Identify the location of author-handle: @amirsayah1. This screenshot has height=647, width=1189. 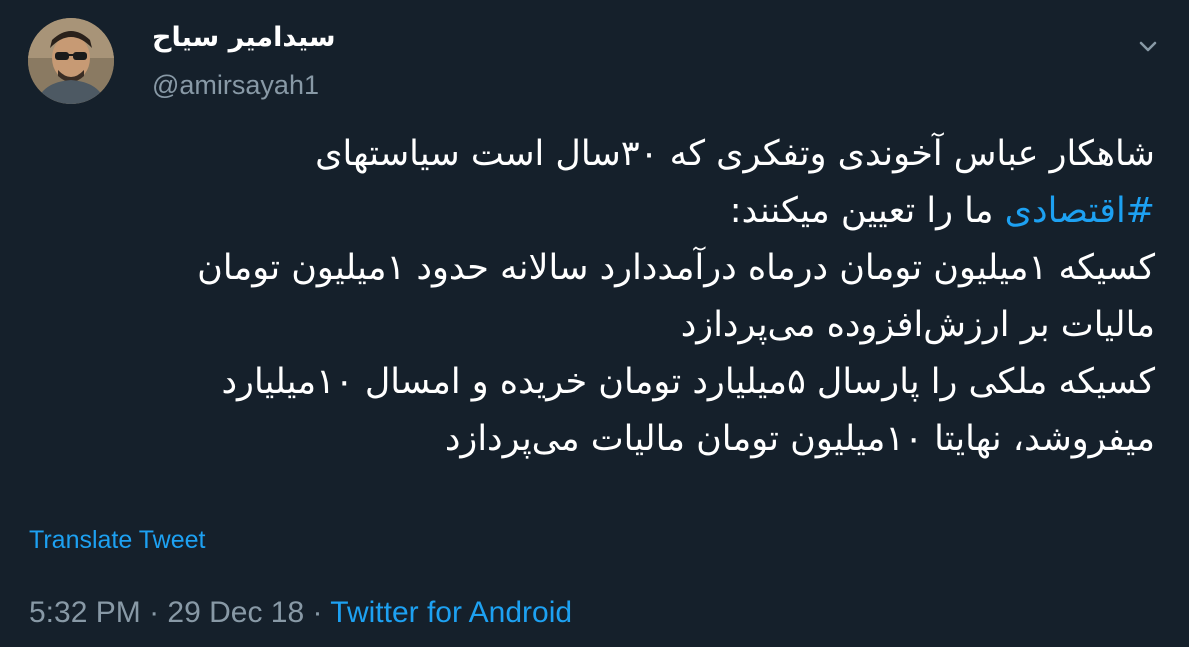
(235, 85).